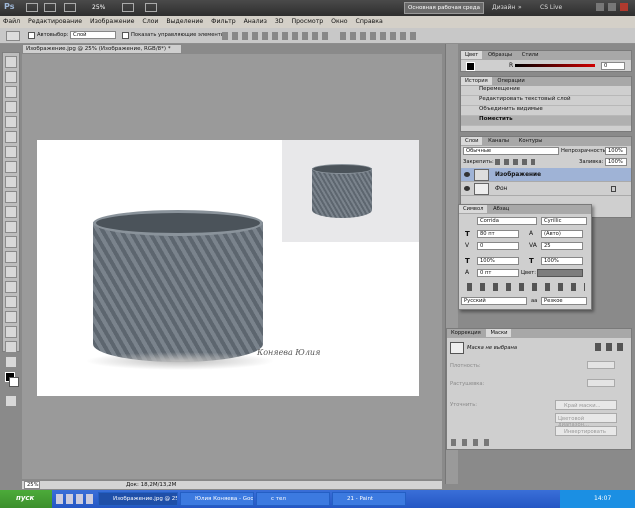 The image size is (635, 508). I want to click on tab-adjustments: Коррекция, so click(466, 333).